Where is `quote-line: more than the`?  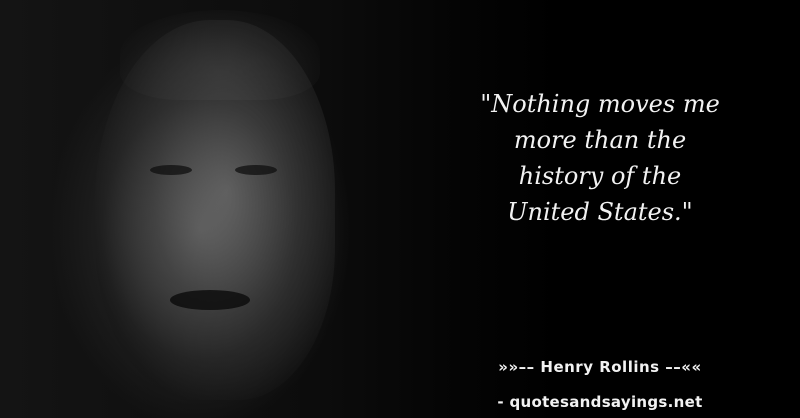
quote-line: more than the is located at coordinates (600, 140).